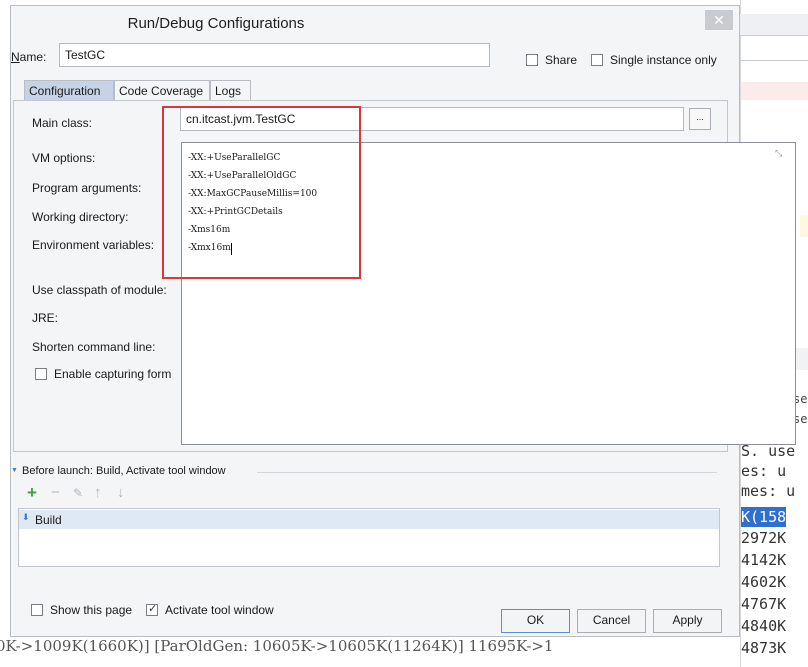 The height and width of the screenshot is (667, 808). What do you see at coordinates (768, 491) in the screenshot?
I see `console-line: mes: u` at bounding box center [768, 491].